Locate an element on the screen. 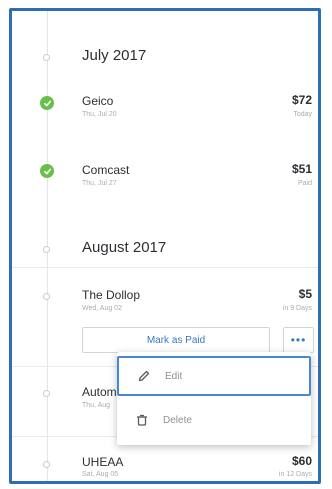  bill-status: in 12 Days is located at coordinates (295, 474).